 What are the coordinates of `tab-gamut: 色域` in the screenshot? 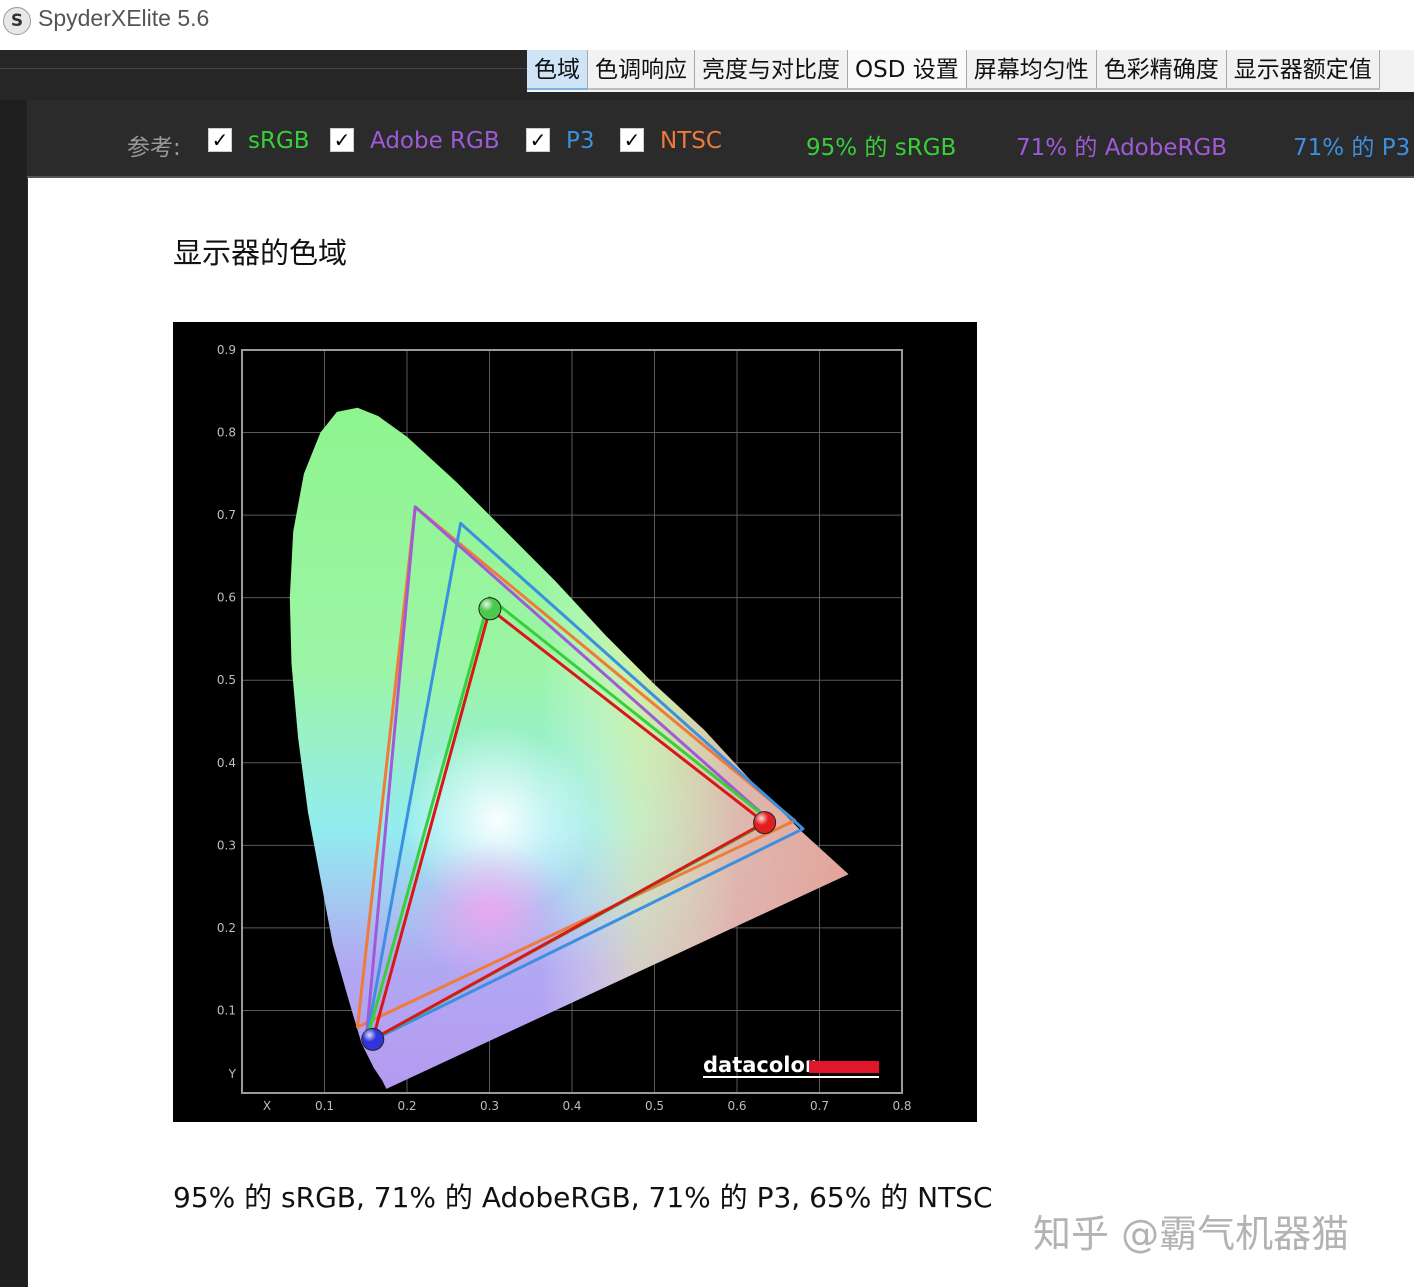 It's located at (557, 70).